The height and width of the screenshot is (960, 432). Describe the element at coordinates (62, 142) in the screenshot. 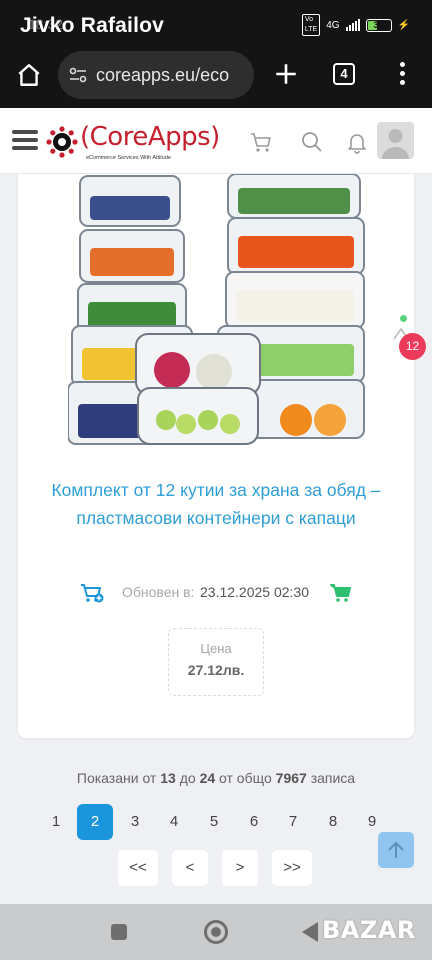

I see `logo-gear-icon` at that location.